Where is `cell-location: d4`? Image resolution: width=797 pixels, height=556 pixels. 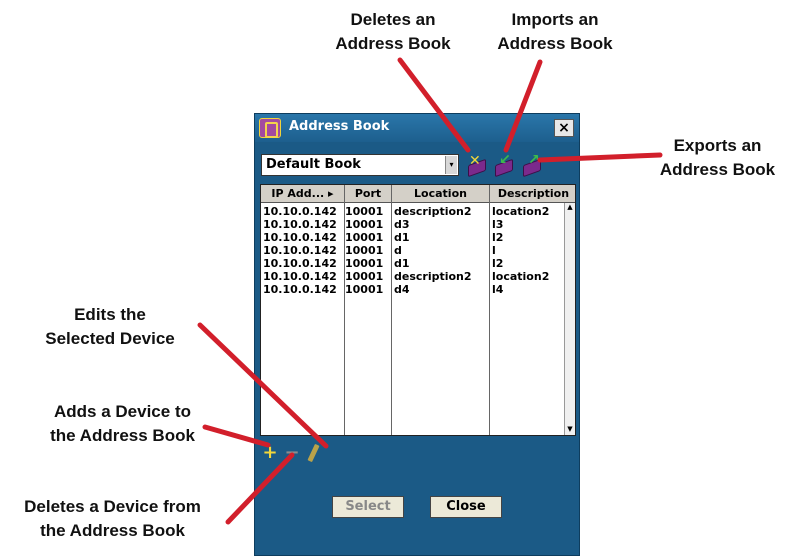
cell-location: d4 is located at coordinates (402, 289).